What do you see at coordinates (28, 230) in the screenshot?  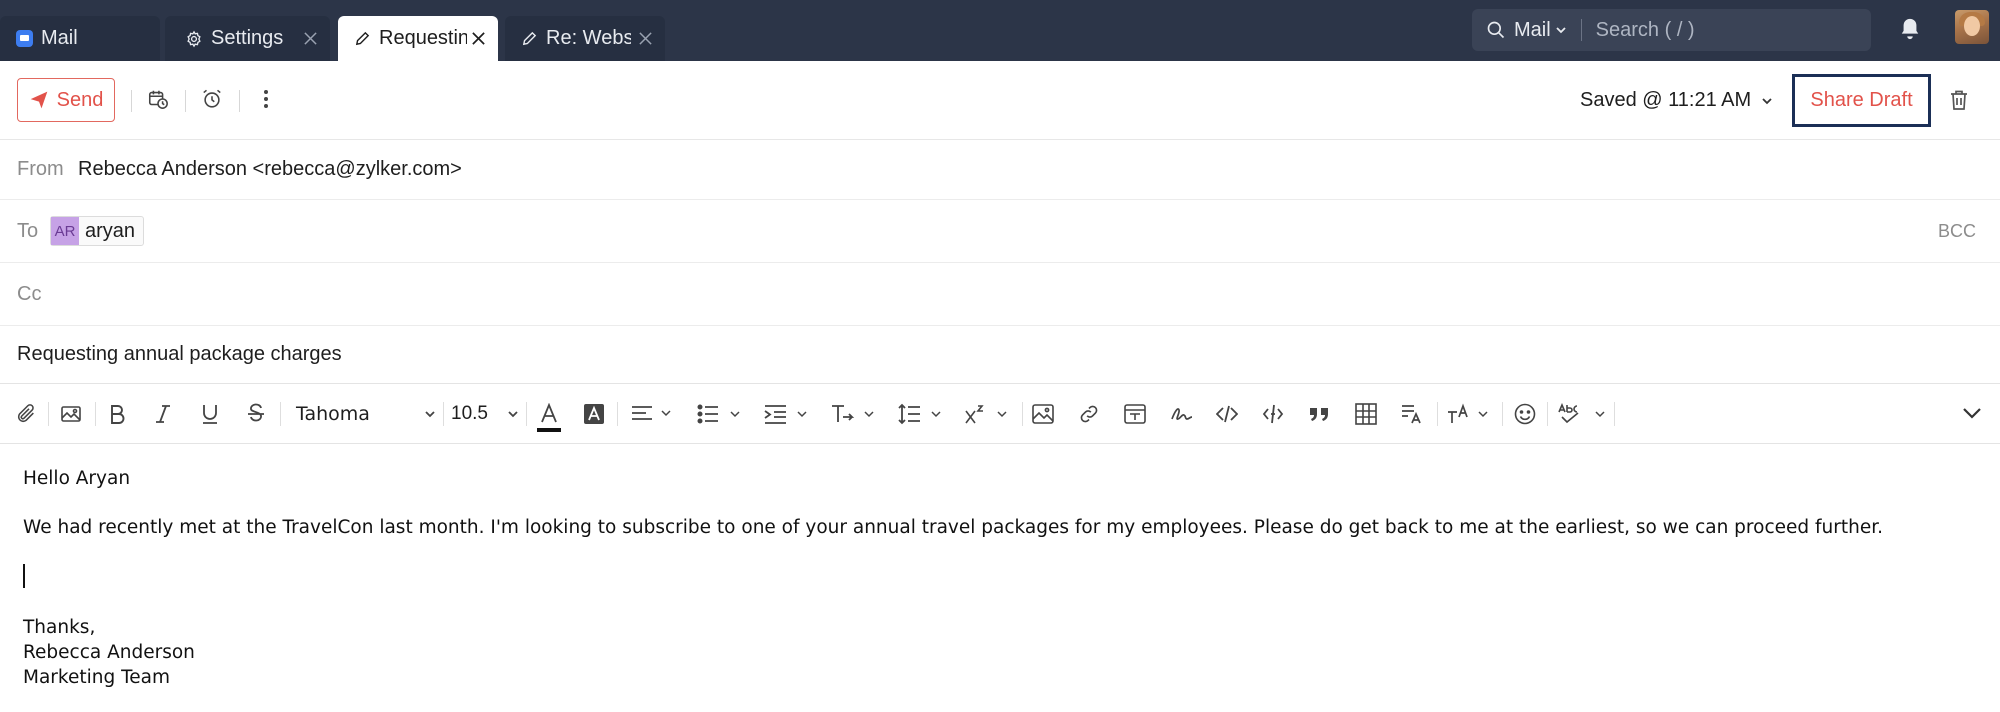 I see `to-label: To` at bounding box center [28, 230].